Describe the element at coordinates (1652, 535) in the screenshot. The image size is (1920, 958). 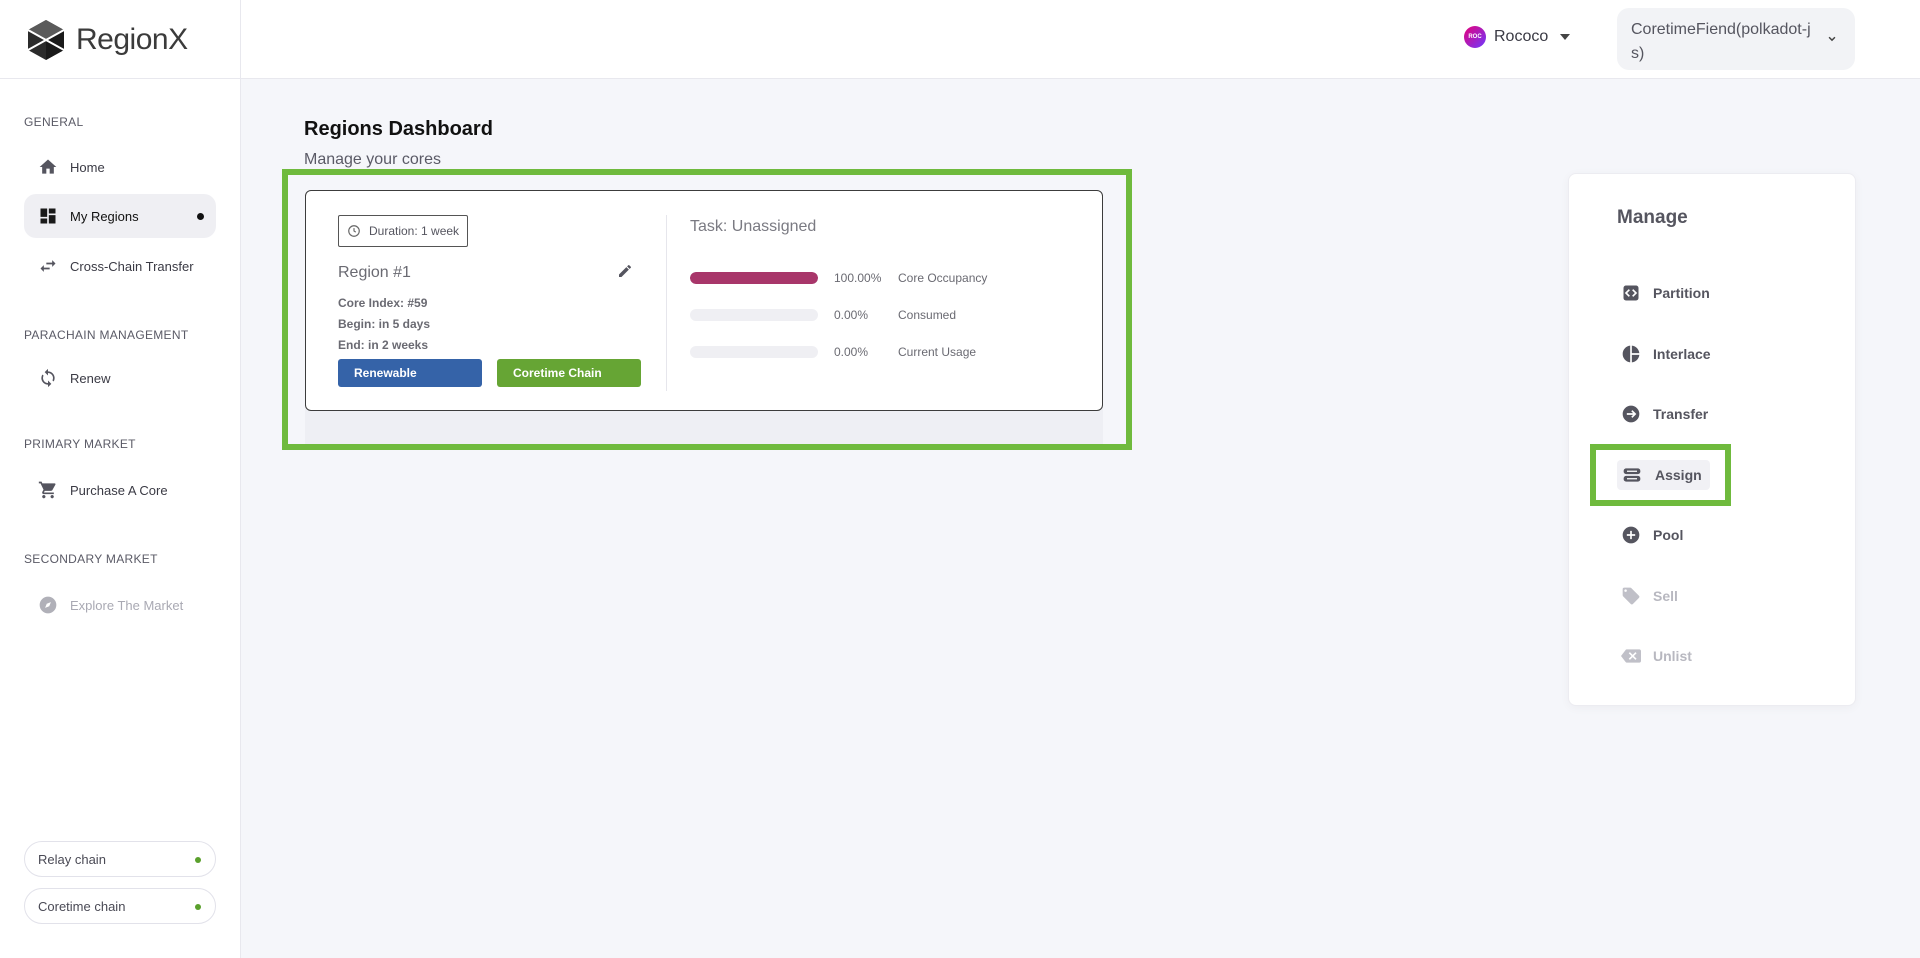
I see `manage-pool-button: Pool` at that location.